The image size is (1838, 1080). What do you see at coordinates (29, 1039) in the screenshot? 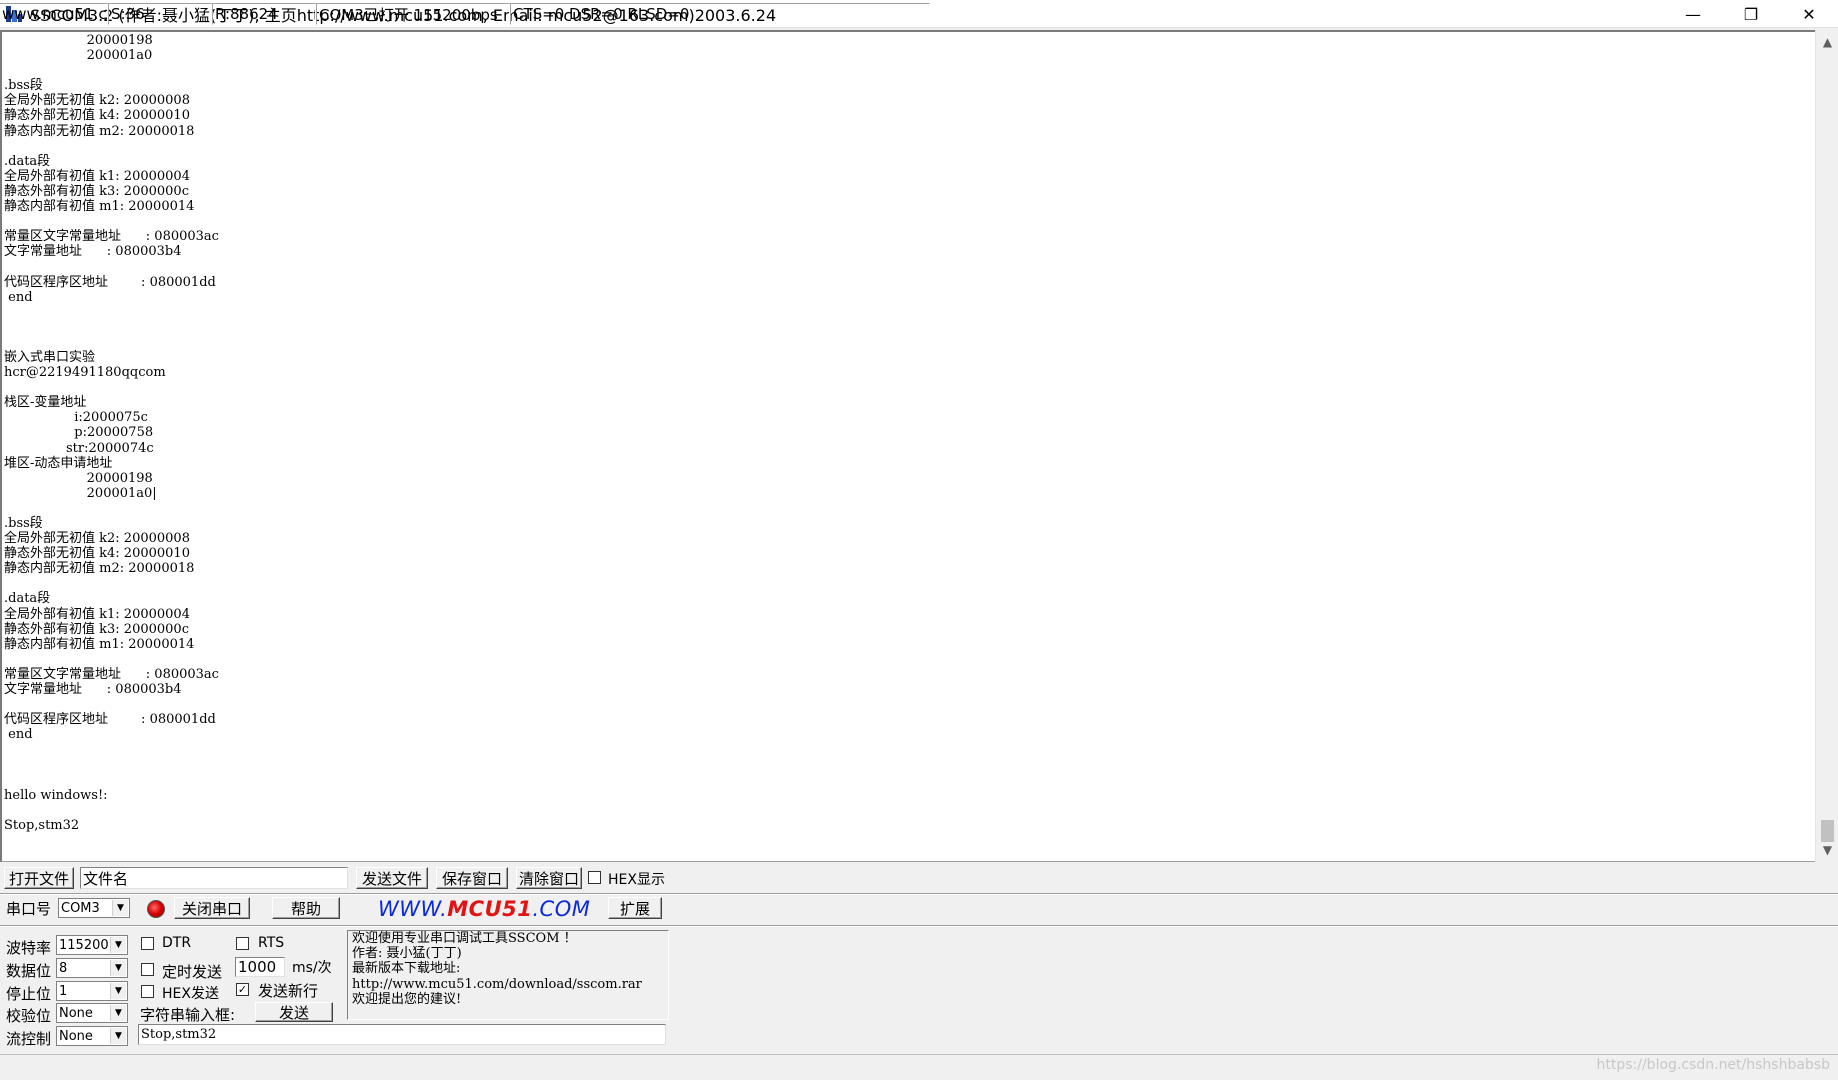
I see `flow-control-label: 流控制` at bounding box center [29, 1039].